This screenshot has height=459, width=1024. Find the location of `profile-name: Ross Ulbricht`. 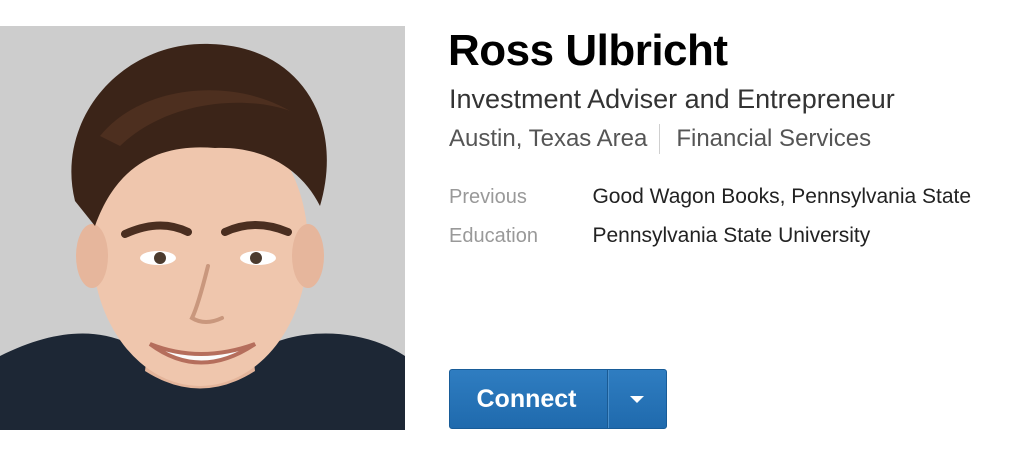

profile-name: Ross Ulbricht is located at coordinates (588, 50).